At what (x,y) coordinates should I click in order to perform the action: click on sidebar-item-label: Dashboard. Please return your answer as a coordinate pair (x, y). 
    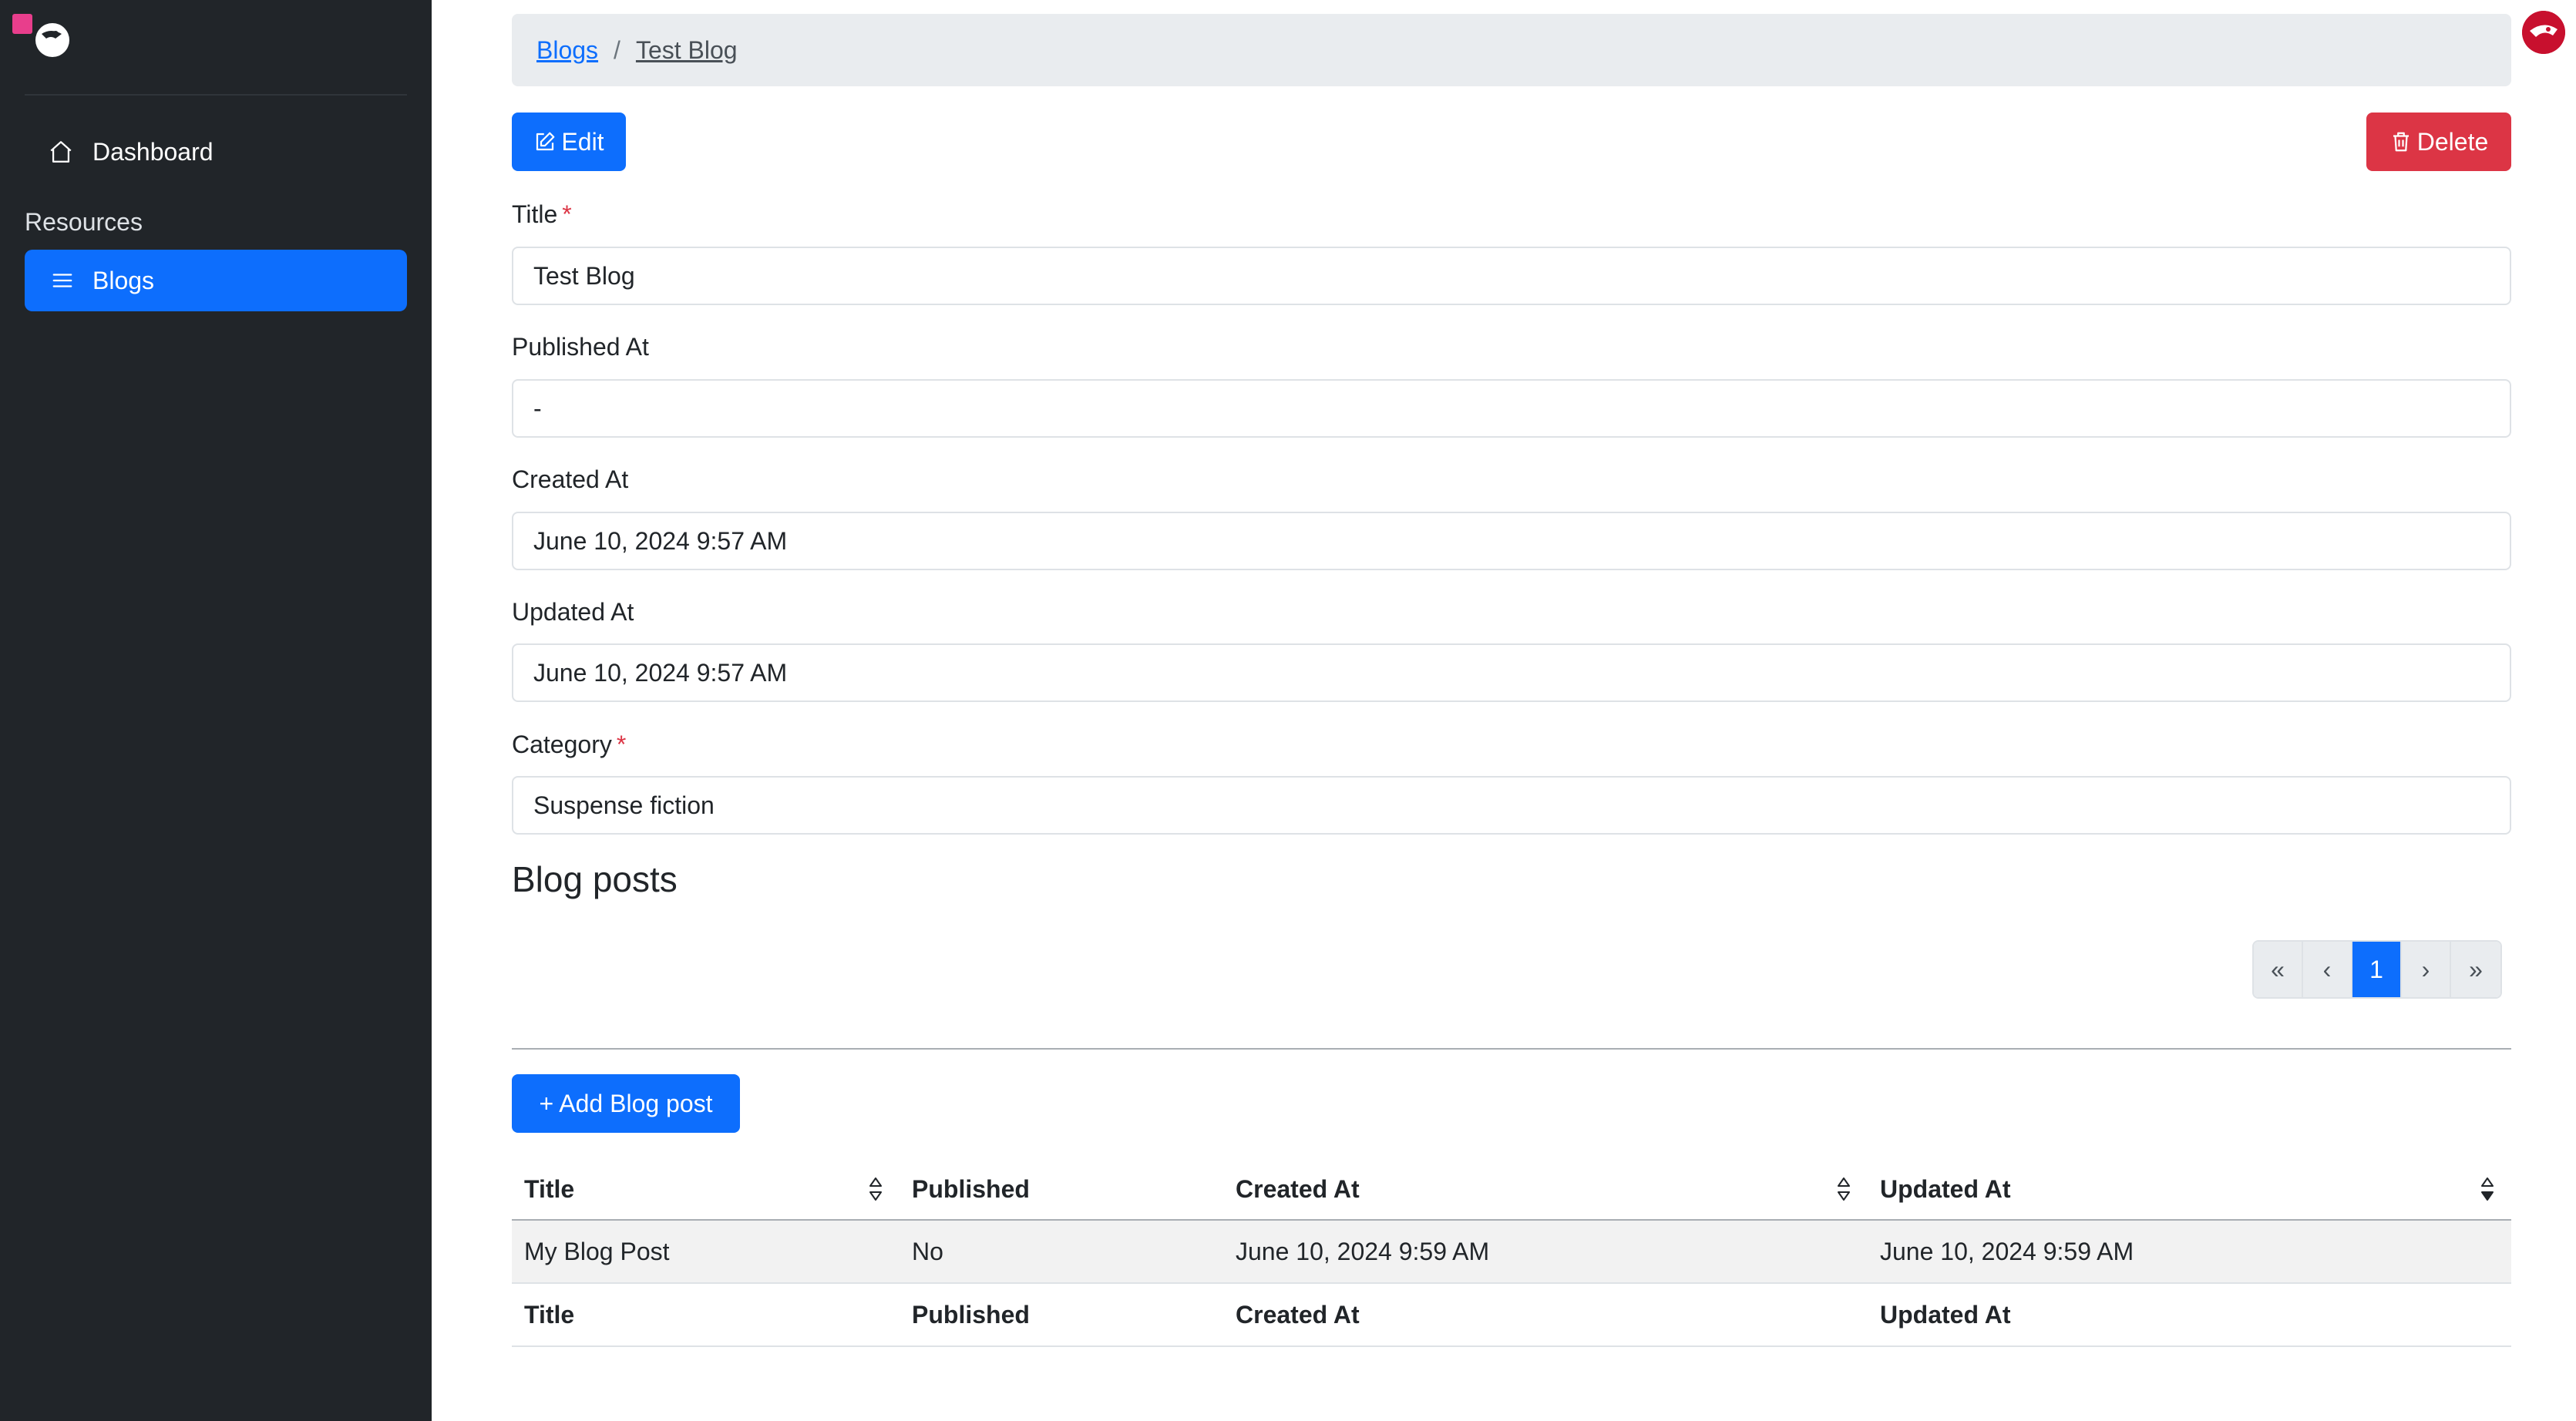
    Looking at the image, I should click on (153, 151).